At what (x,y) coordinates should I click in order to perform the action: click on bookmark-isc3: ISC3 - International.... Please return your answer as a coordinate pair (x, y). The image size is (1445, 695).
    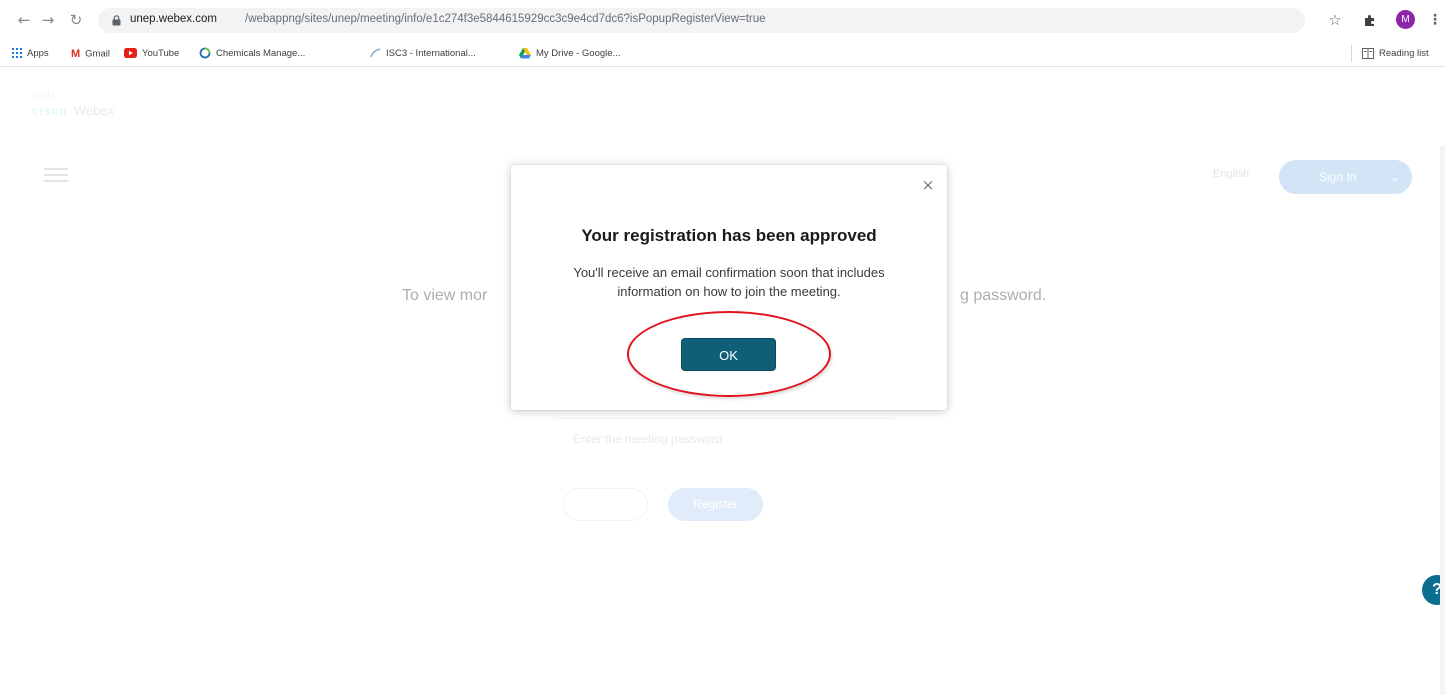
    Looking at the image, I should click on (423, 54).